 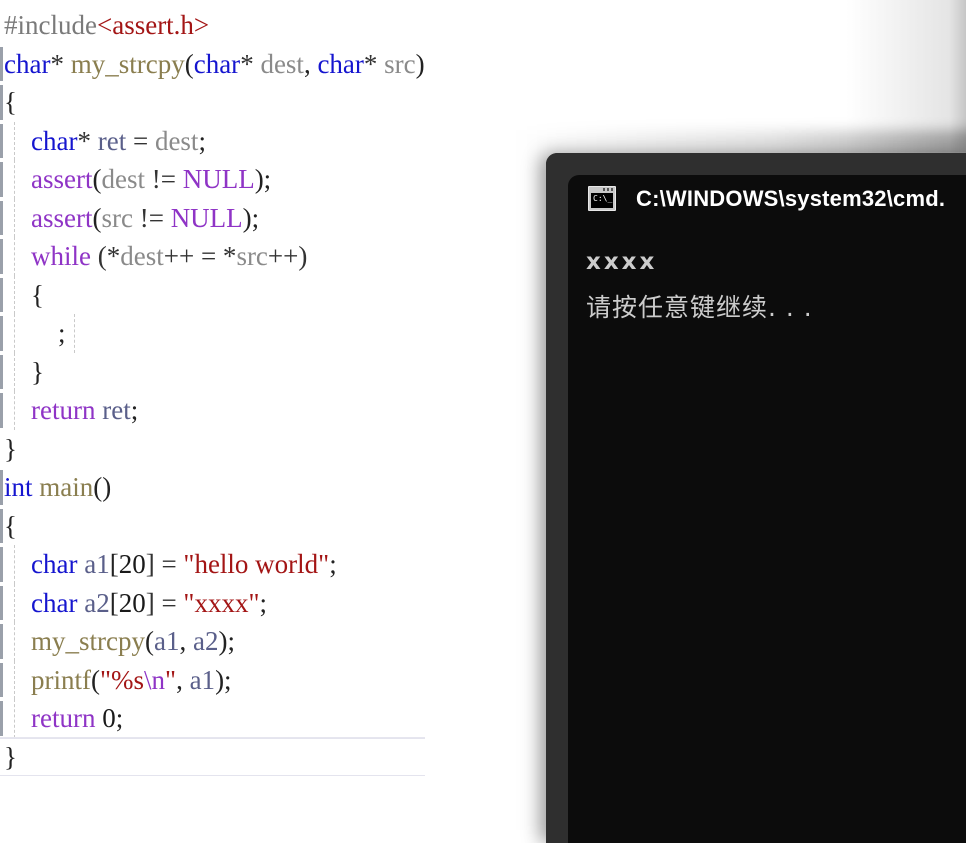 What do you see at coordinates (212, 410) in the screenshot?
I see `code-line: return ret;` at bounding box center [212, 410].